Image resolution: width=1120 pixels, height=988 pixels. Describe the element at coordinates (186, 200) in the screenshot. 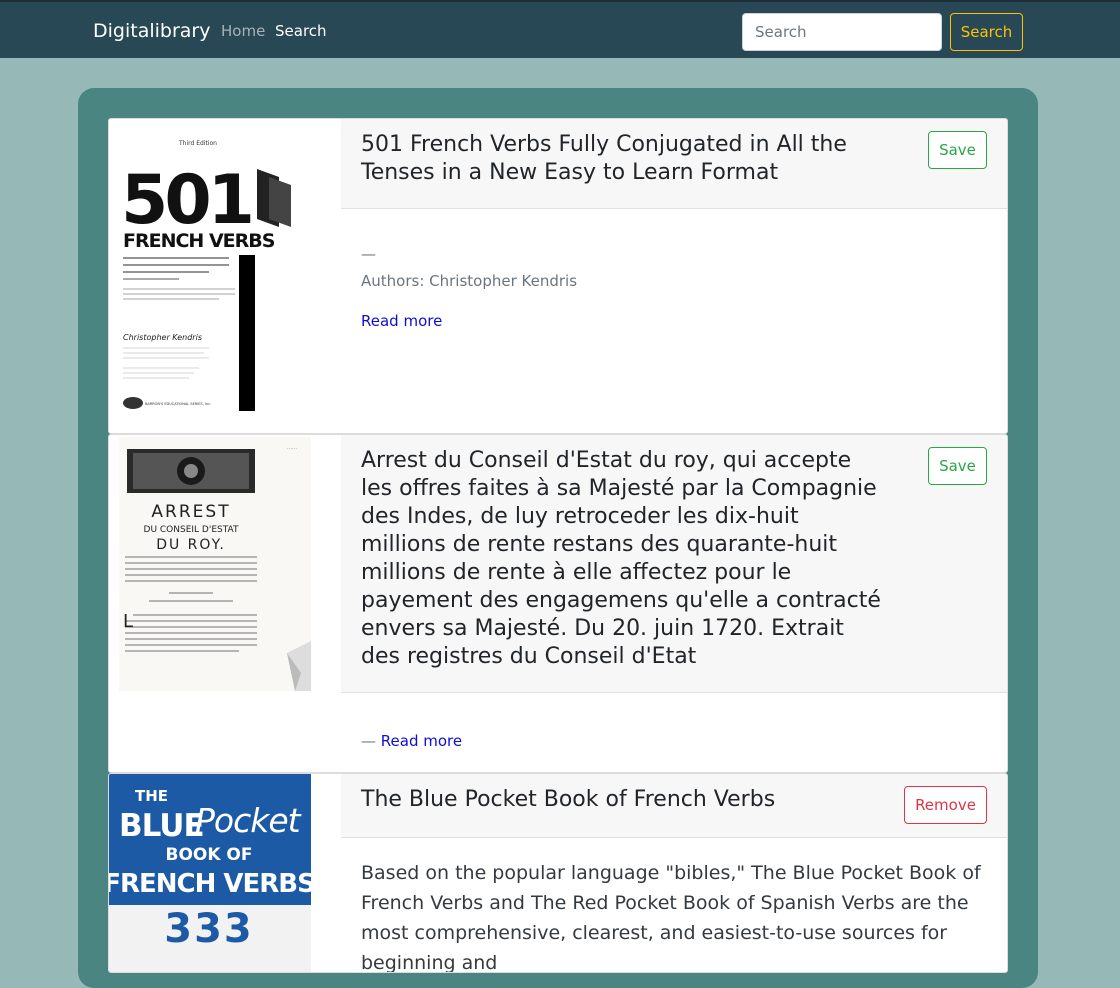

I see `cover-number: 501` at that location.